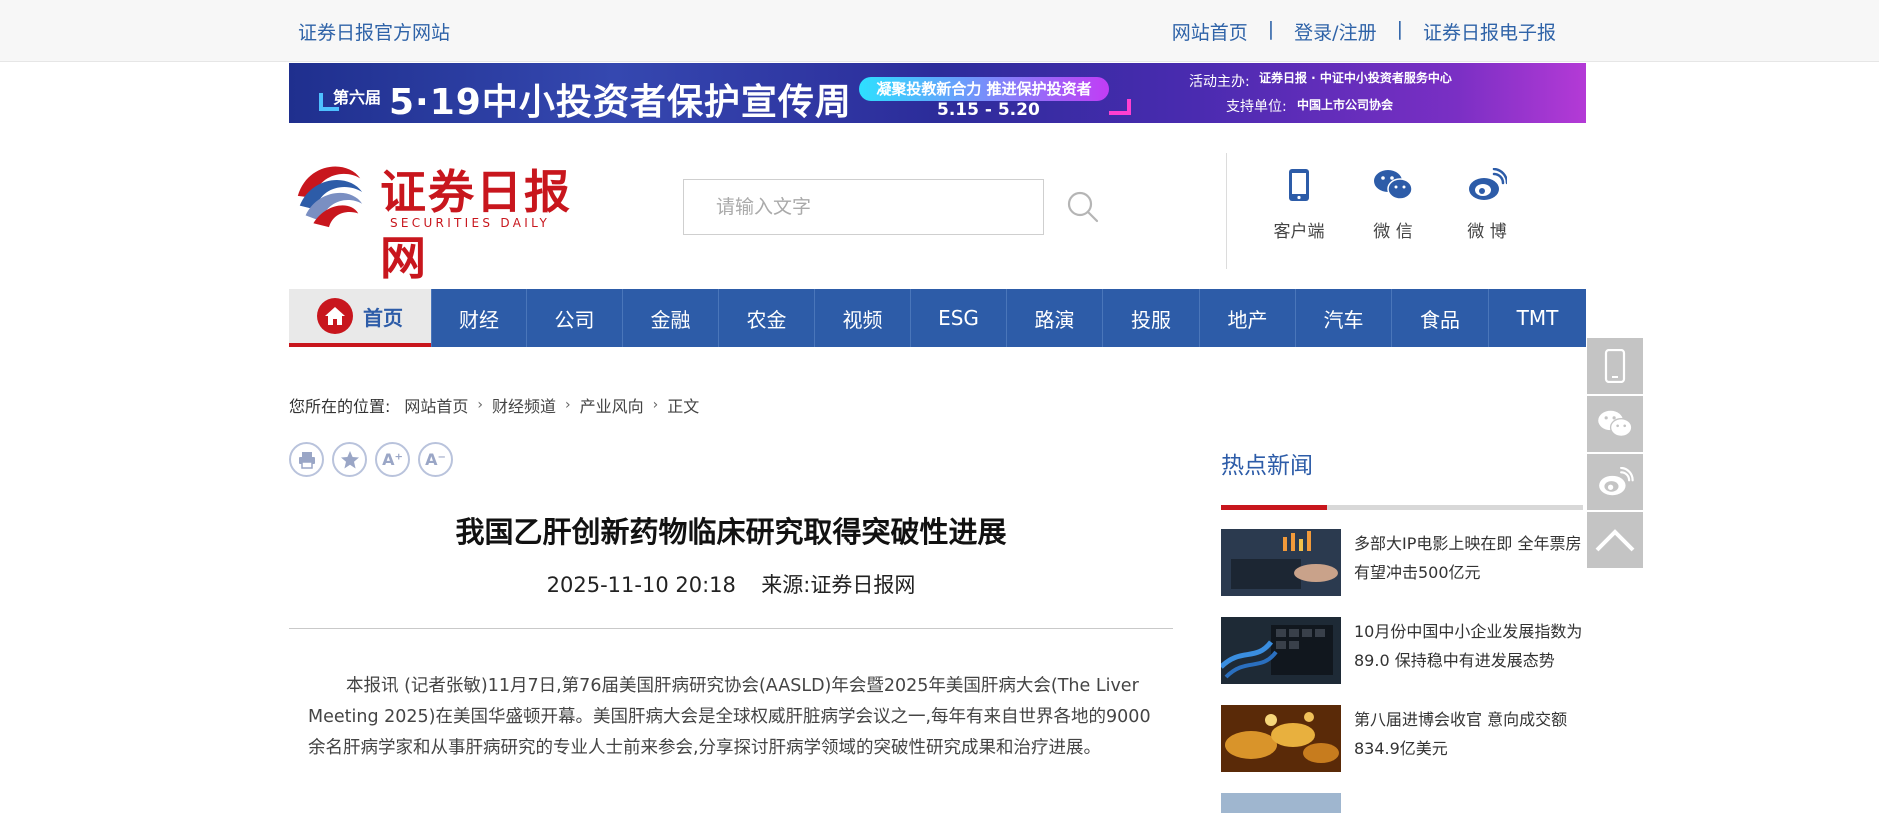  I want to click on weibo-link: 微 博, so click(1487, 203).